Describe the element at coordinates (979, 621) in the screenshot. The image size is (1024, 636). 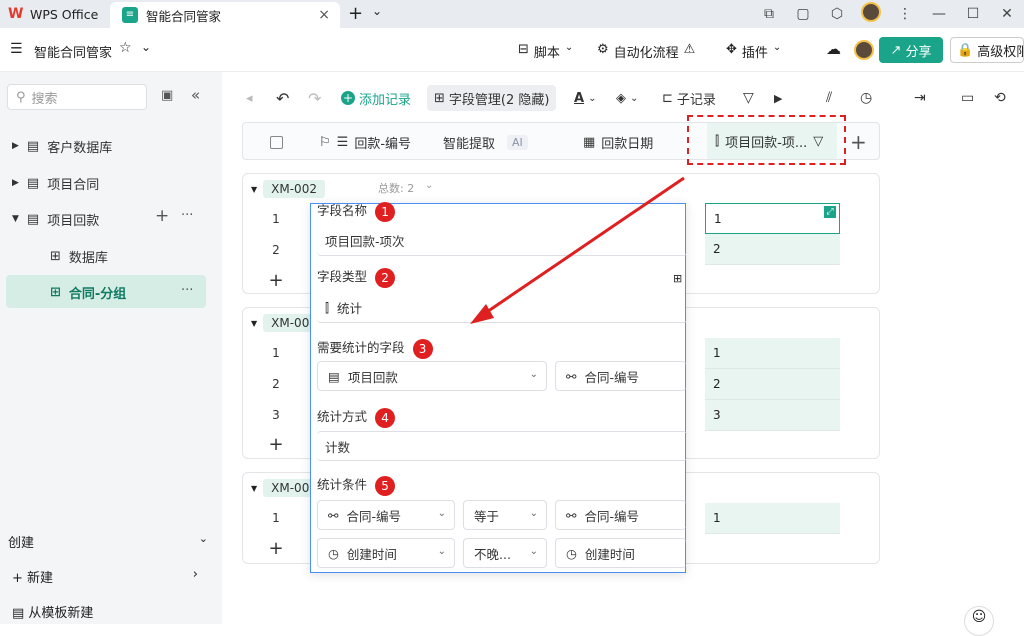
I see `assistant-icon: ☺` at that location.